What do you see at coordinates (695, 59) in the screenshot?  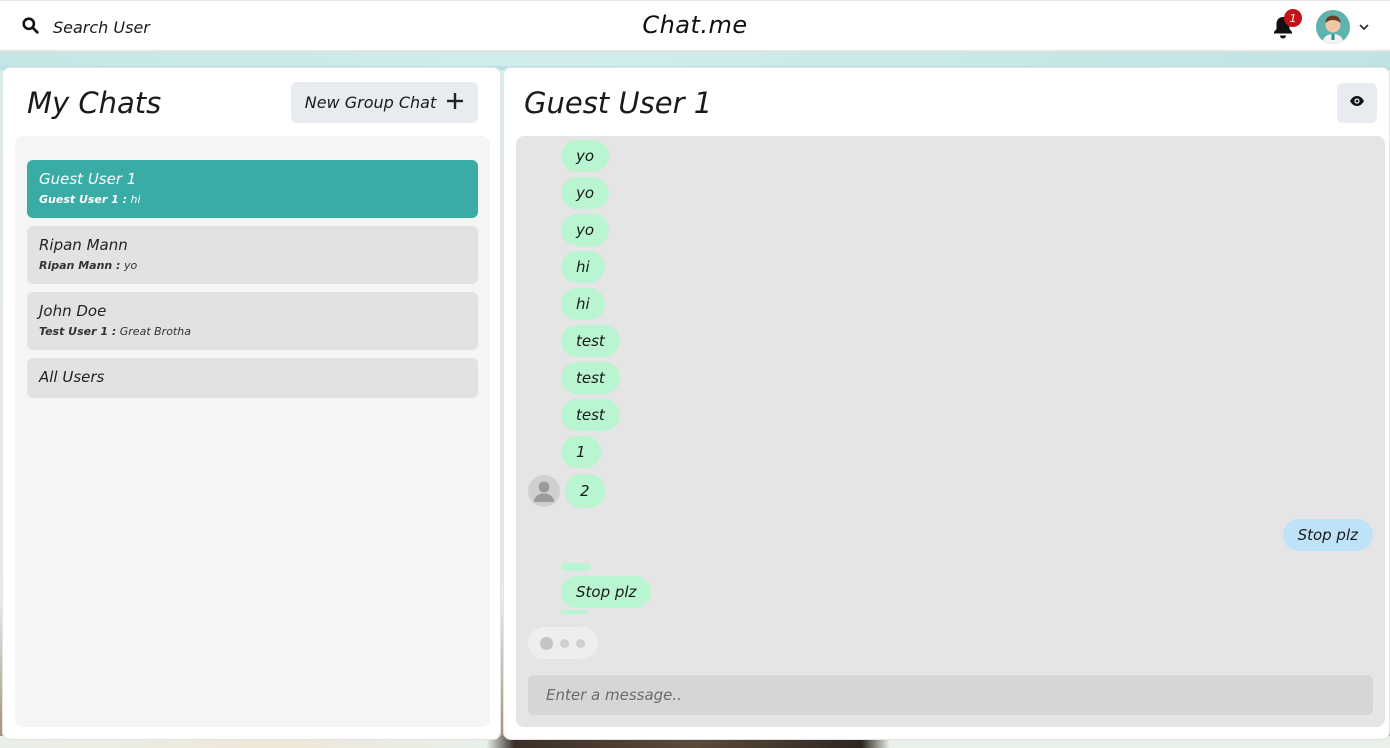 I see `background-strip` at bounding box center [695, 59].